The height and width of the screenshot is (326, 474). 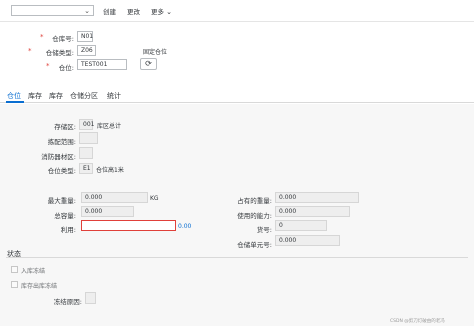 What do you see at coordinates (67, 302) in the screenshot?
I see `block-reason-label: 冻结原因:` at bounding box center [67, 302].